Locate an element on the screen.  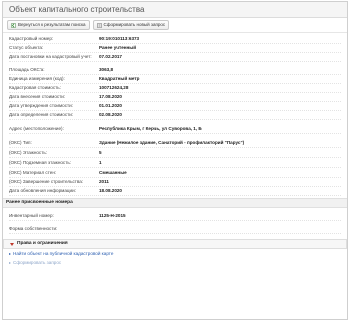
field-value: 17.08.2020 is located at coordinates (110, 97).